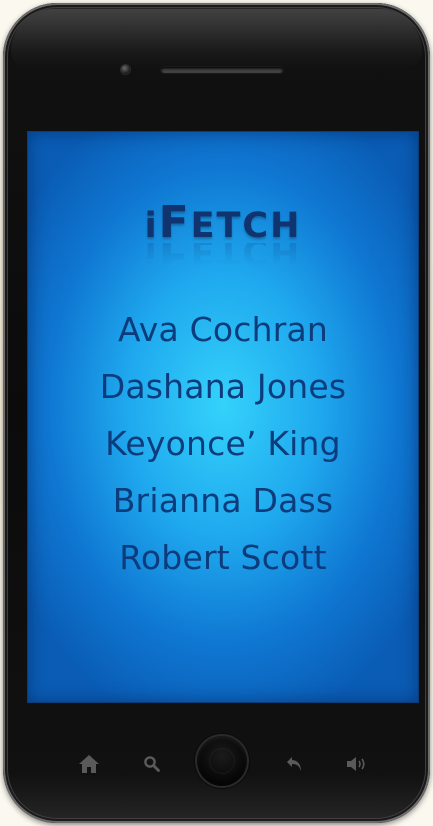  What do you see at coordinates (89, 764) in the screenshot?
I see `home-icon` at bounding box center [89, 764].